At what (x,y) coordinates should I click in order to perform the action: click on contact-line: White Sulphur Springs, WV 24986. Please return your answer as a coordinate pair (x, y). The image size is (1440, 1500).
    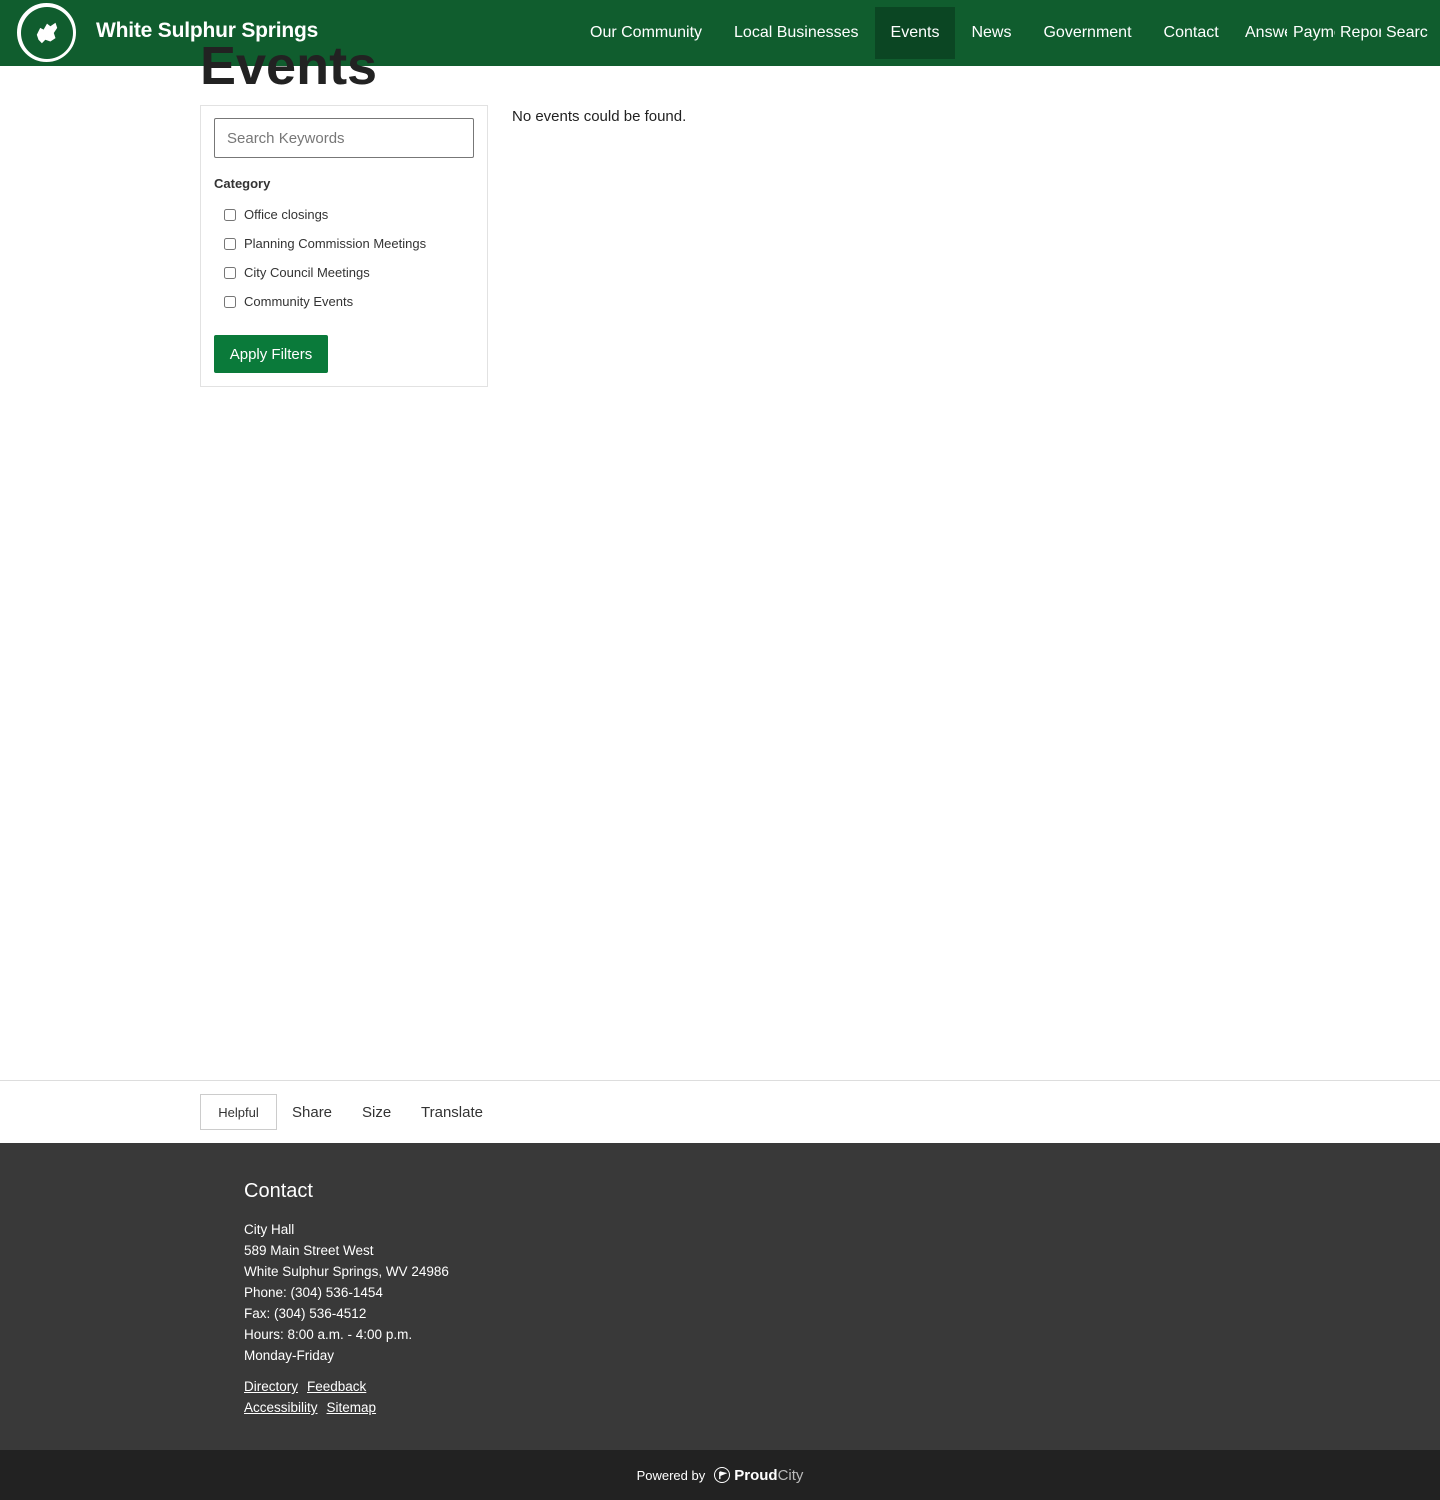
    Looking at the image, I should click on (346, 1271).